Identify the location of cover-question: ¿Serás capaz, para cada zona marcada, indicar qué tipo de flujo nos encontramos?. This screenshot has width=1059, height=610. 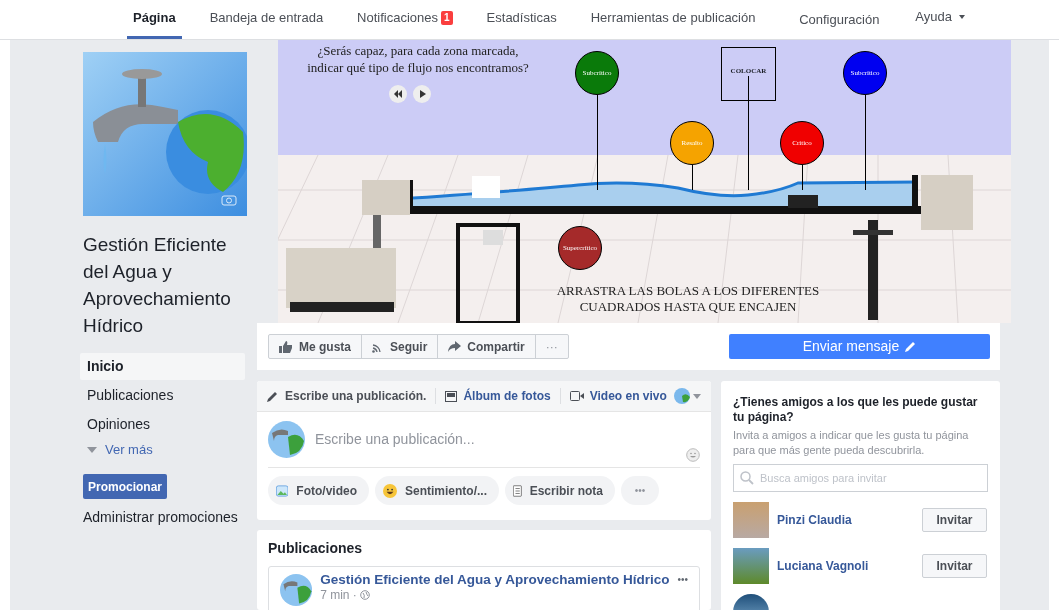
(418, 59).